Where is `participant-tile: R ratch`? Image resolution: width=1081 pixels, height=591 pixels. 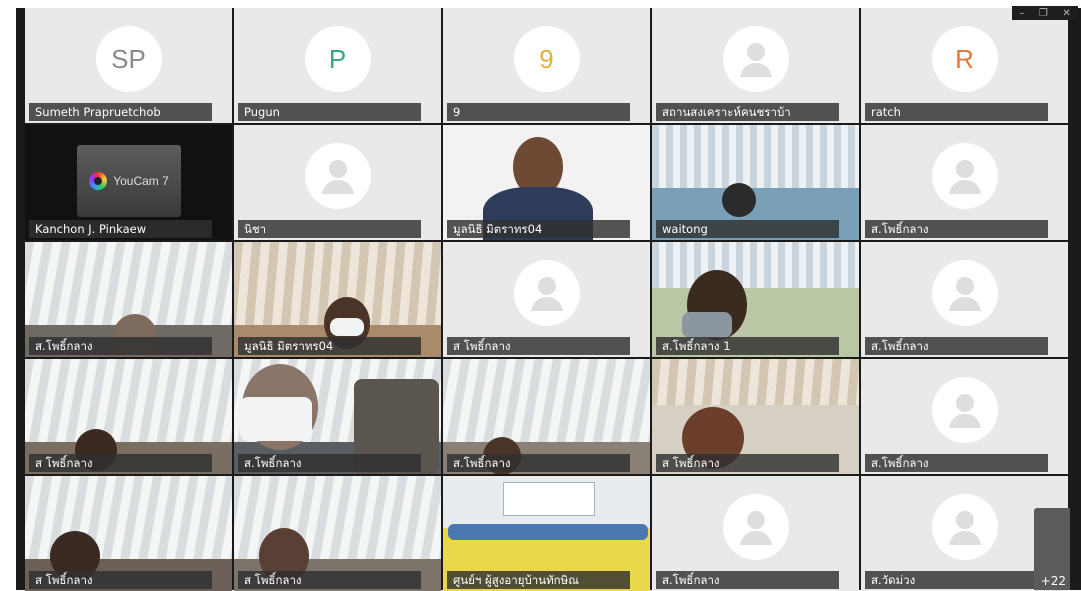
participant-tile: R ratch is located at coordinates (964, 65).